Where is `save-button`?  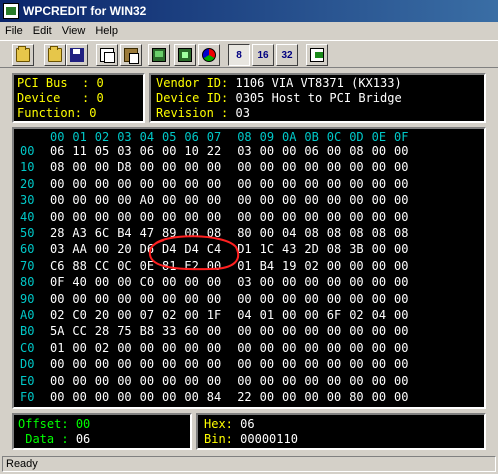 save-button is located at coordinates (77, 55).